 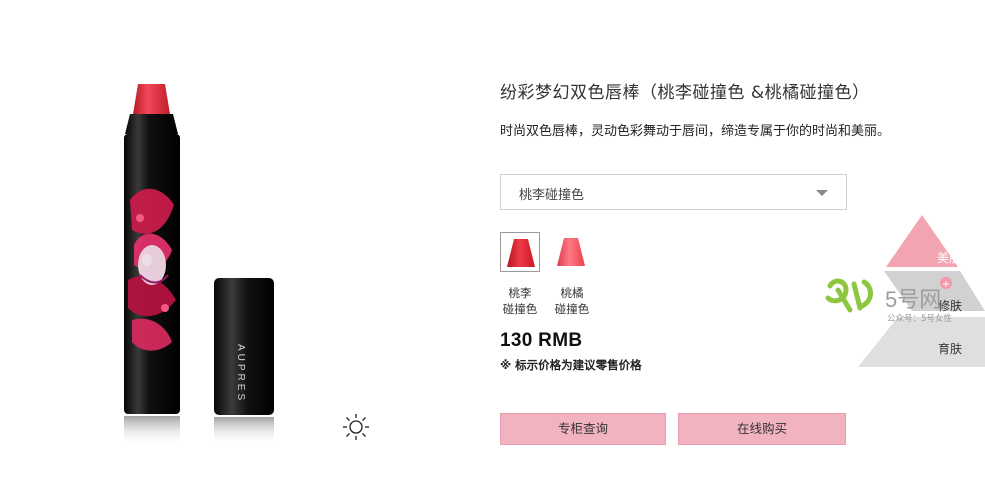 What do you see at coordinates (572, 293) in the screenshot?
I see `swatch-label-line1: 桃橘` at bounding box center [572, 293].